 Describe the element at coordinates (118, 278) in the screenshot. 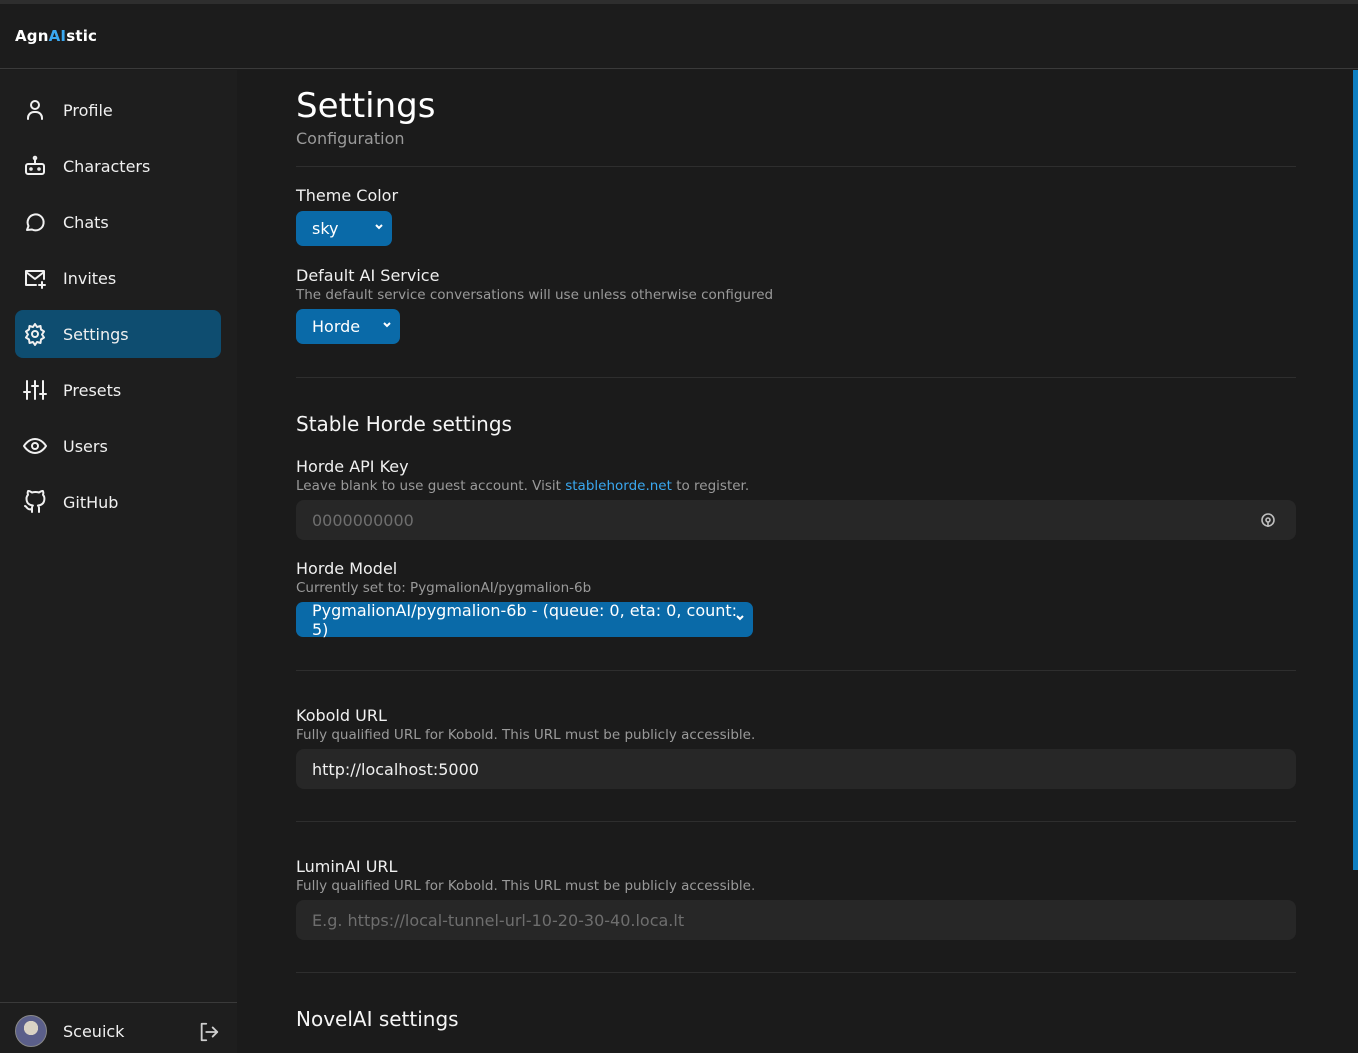

I see `sidebar-item-invites: Invites` at that location.